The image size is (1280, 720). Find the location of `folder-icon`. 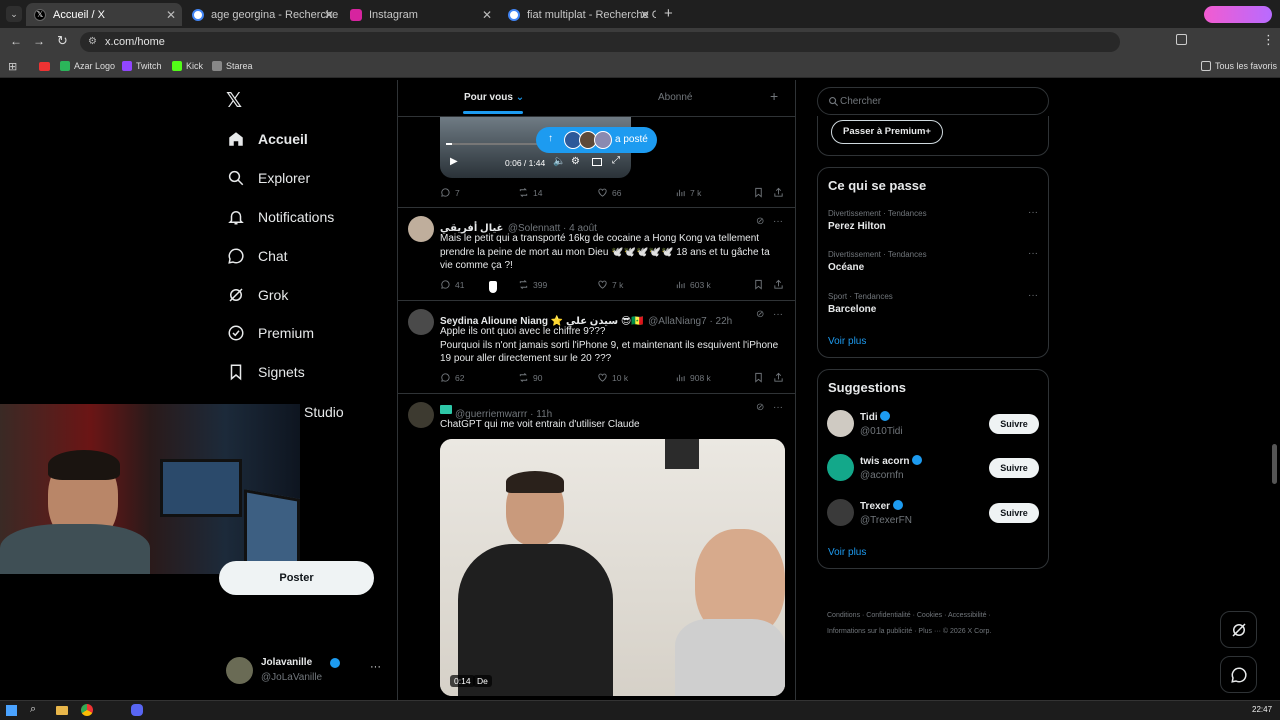

folder-icon is located at coordinates (62, 710).